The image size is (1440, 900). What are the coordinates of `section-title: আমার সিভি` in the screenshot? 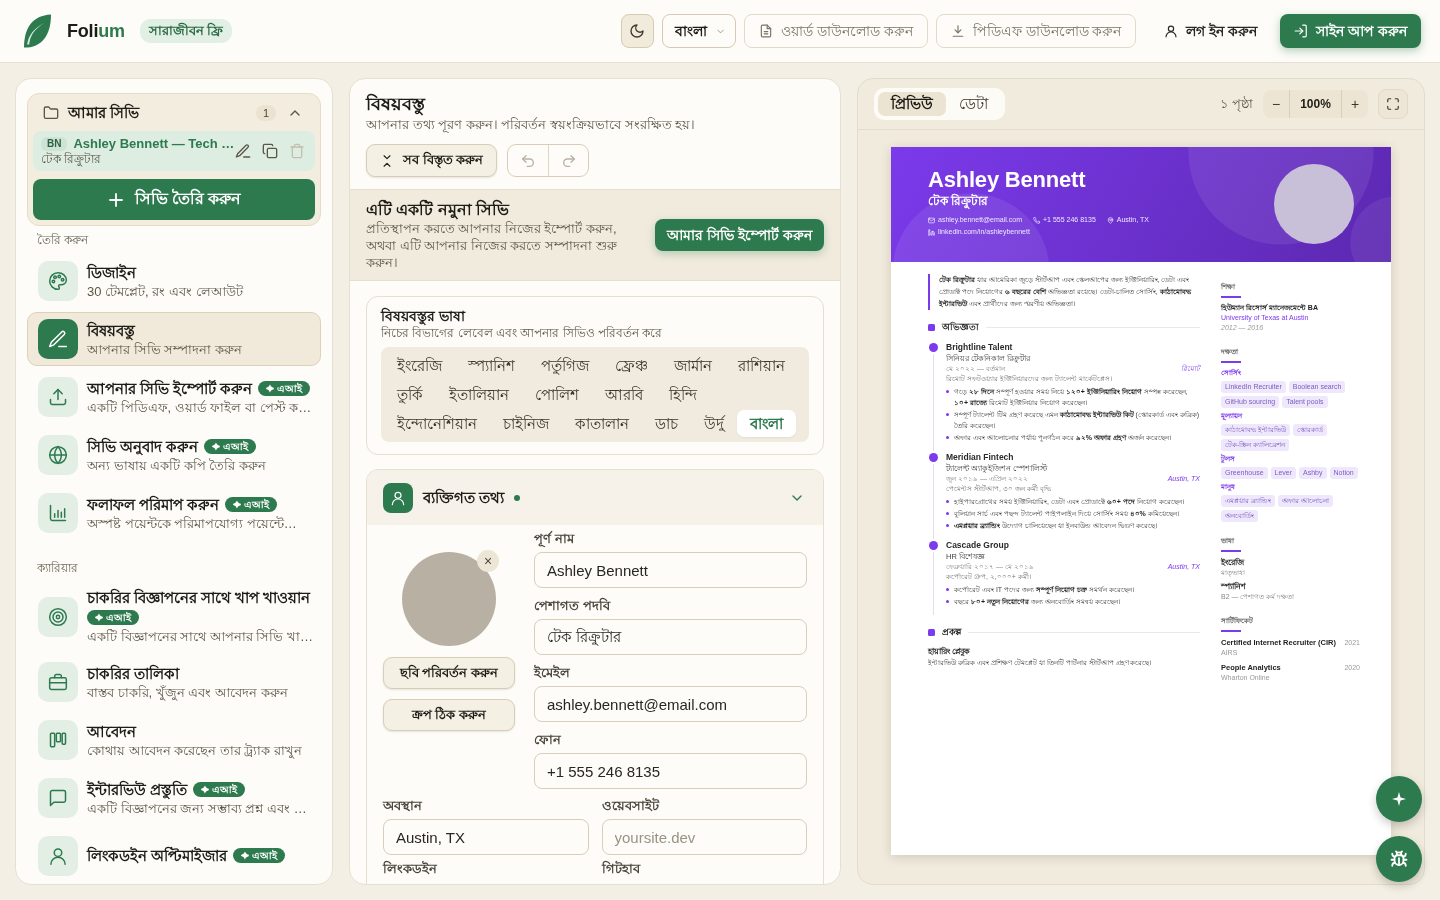 It's located at (104, 113).